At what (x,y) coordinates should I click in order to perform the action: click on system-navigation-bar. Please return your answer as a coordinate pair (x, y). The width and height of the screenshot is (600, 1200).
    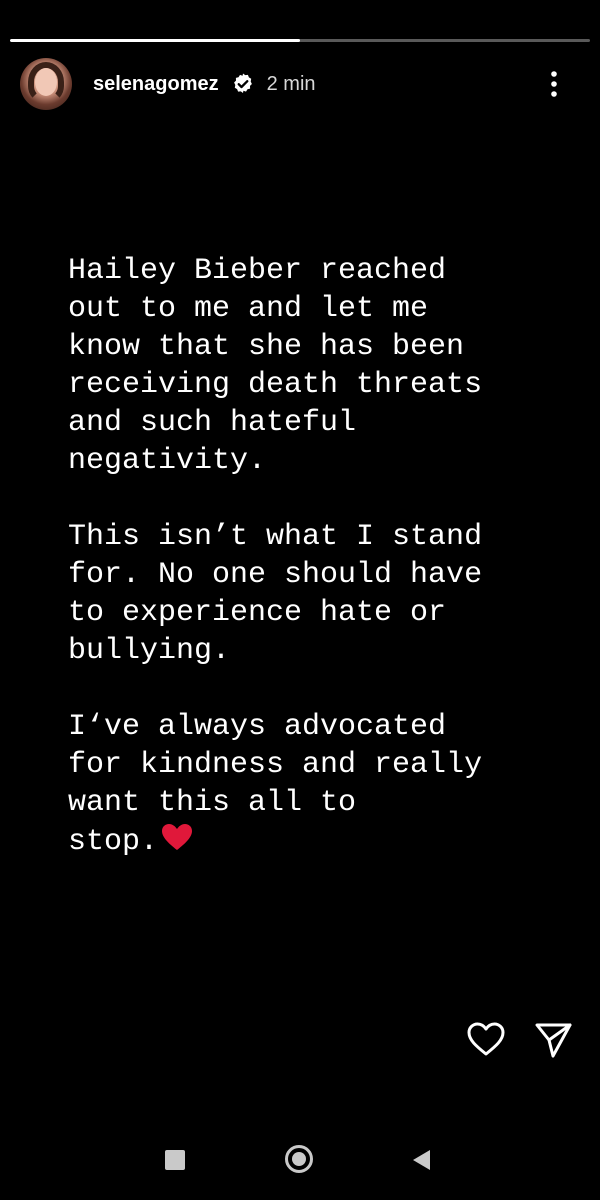
    Looking at the image, I should click on (300, 1160).